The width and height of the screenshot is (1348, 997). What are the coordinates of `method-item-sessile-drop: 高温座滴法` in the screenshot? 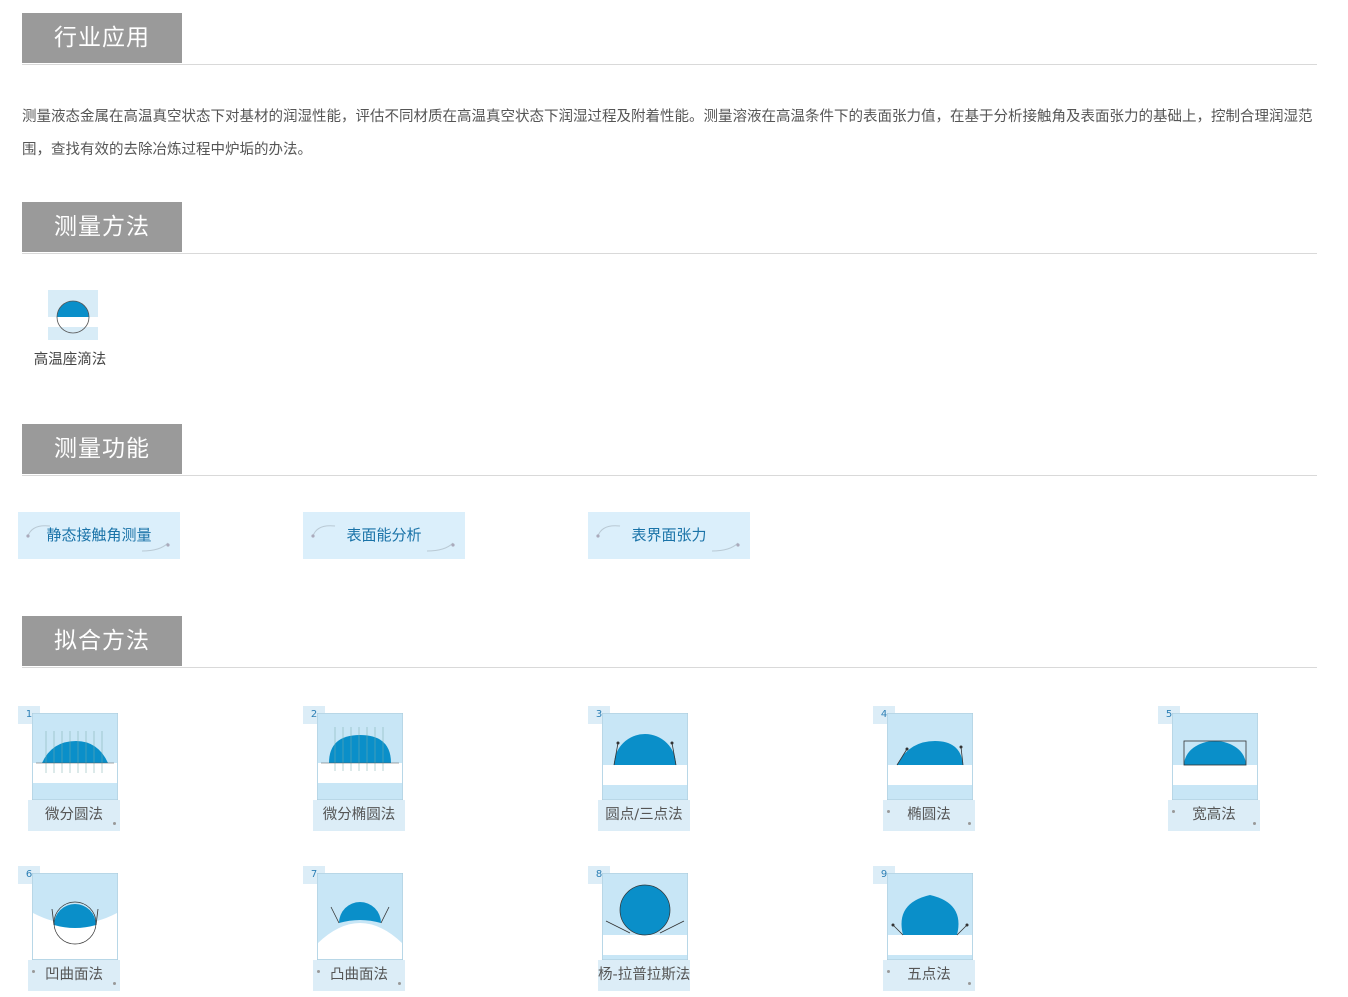 It's located at (73, 329).